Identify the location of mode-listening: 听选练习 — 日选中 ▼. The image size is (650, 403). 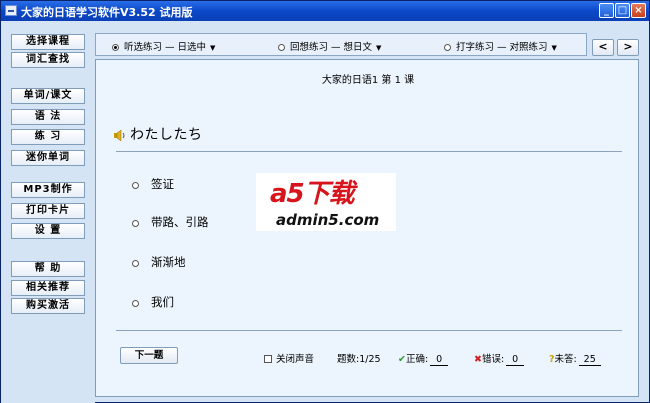
(163, 46).